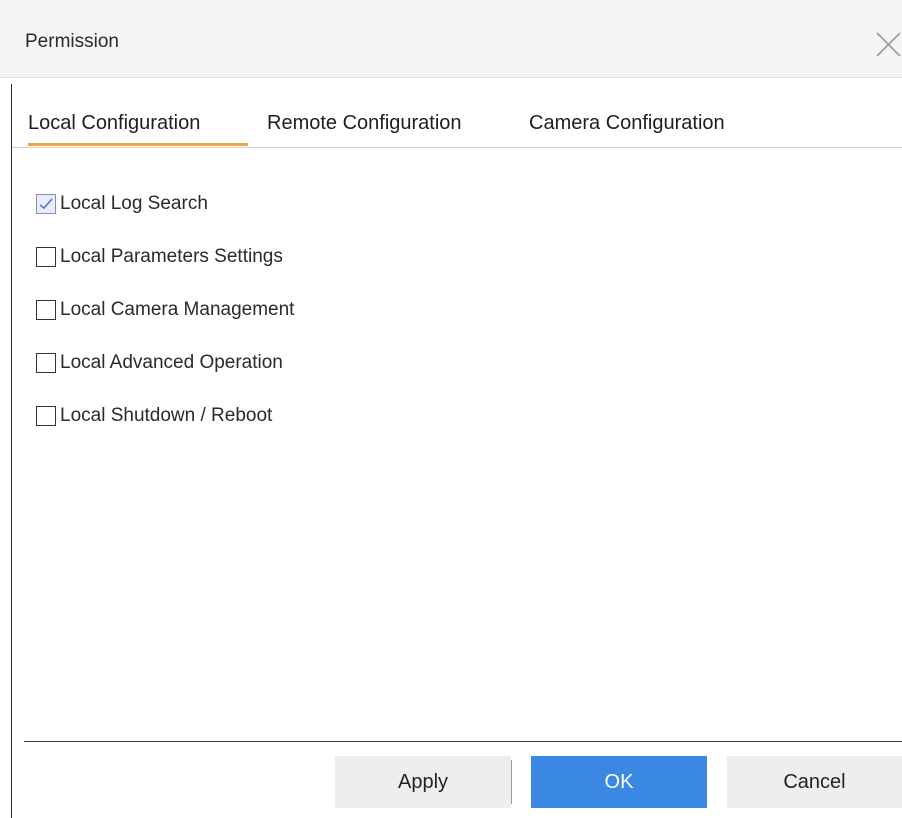 The height and width of the screenshot is (818, 902). What do you see at coordinates (887, 43) in the screenshot?
I see `close-icon` at bounding box center [887, 43].